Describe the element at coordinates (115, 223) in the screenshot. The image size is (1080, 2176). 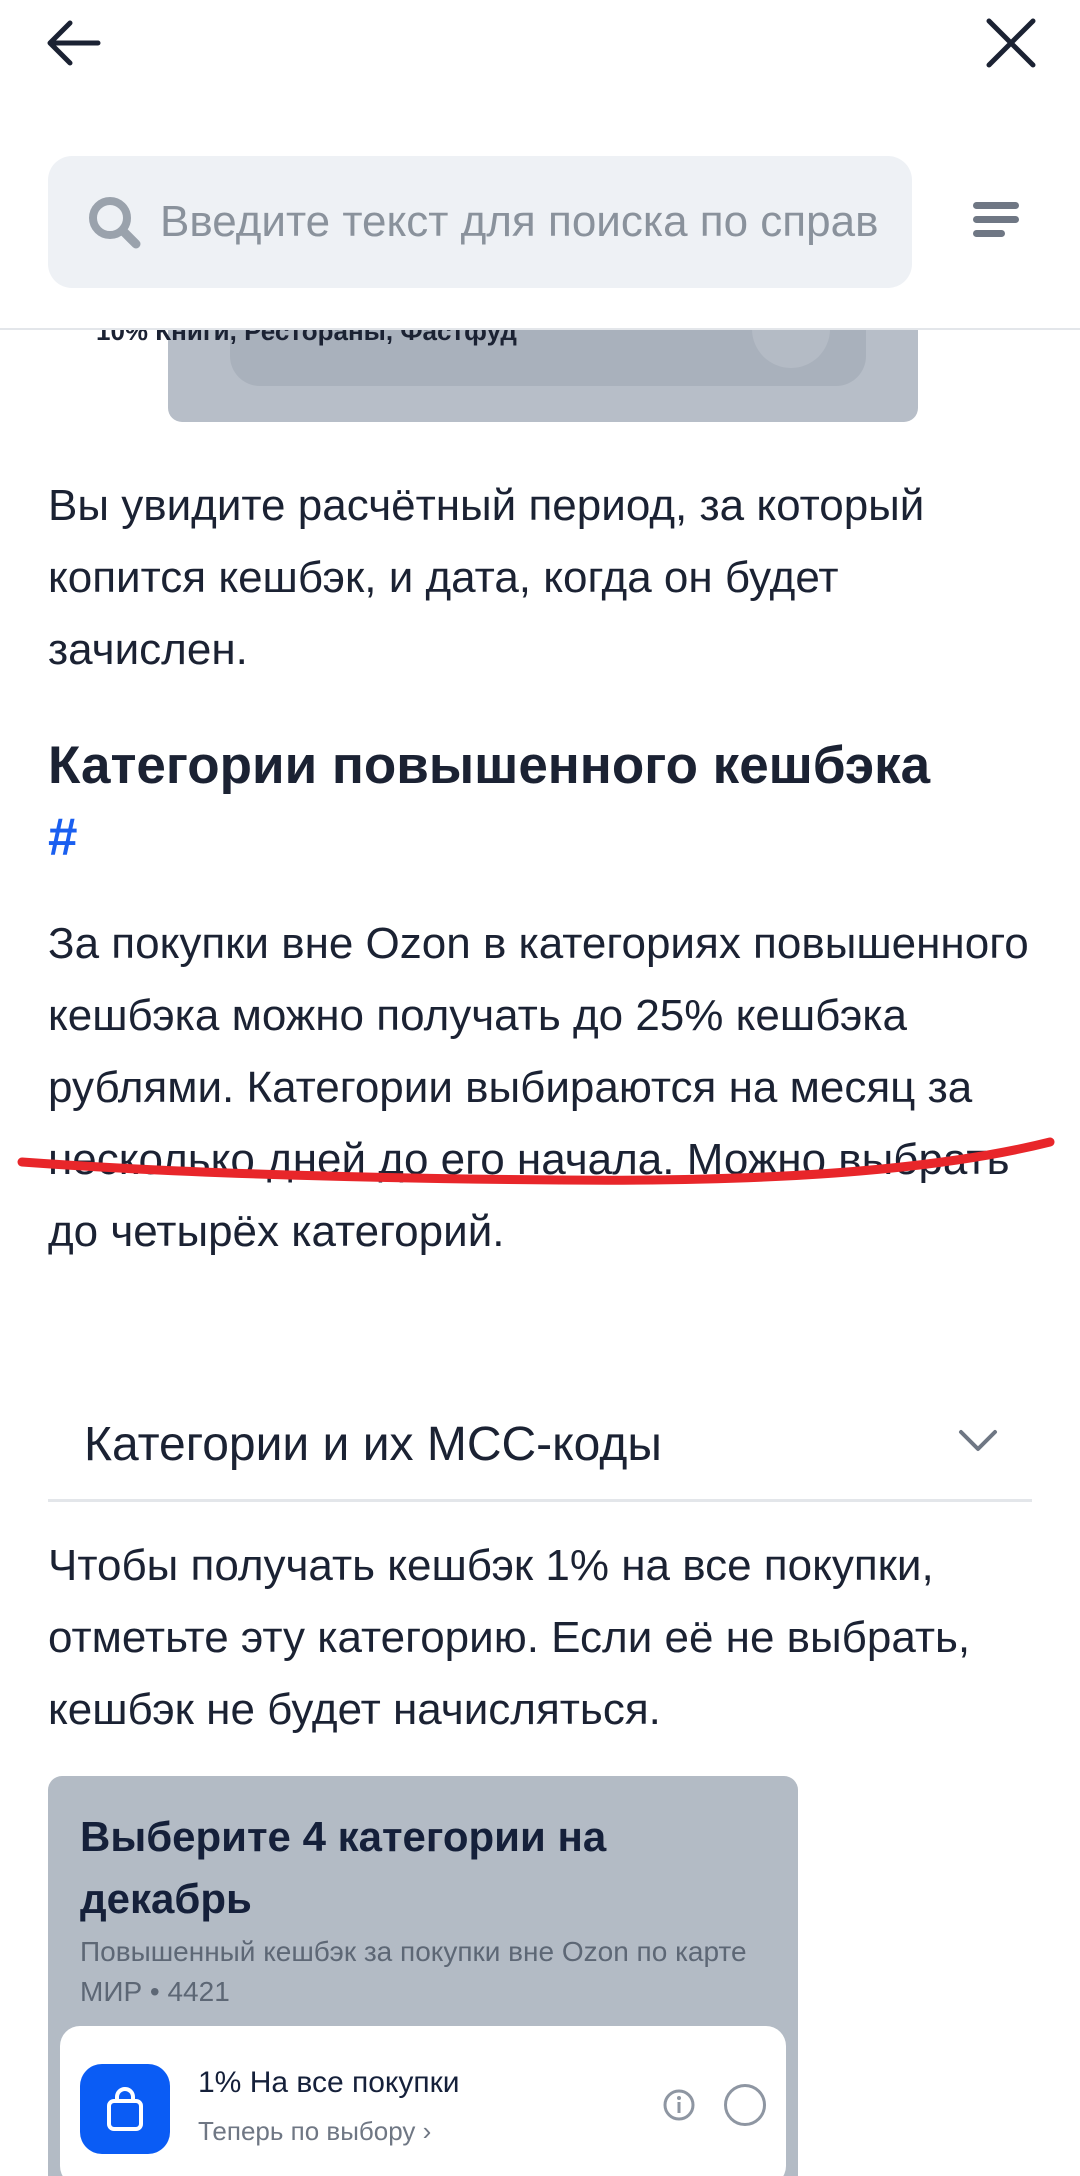
I see `search-icon` at that location.